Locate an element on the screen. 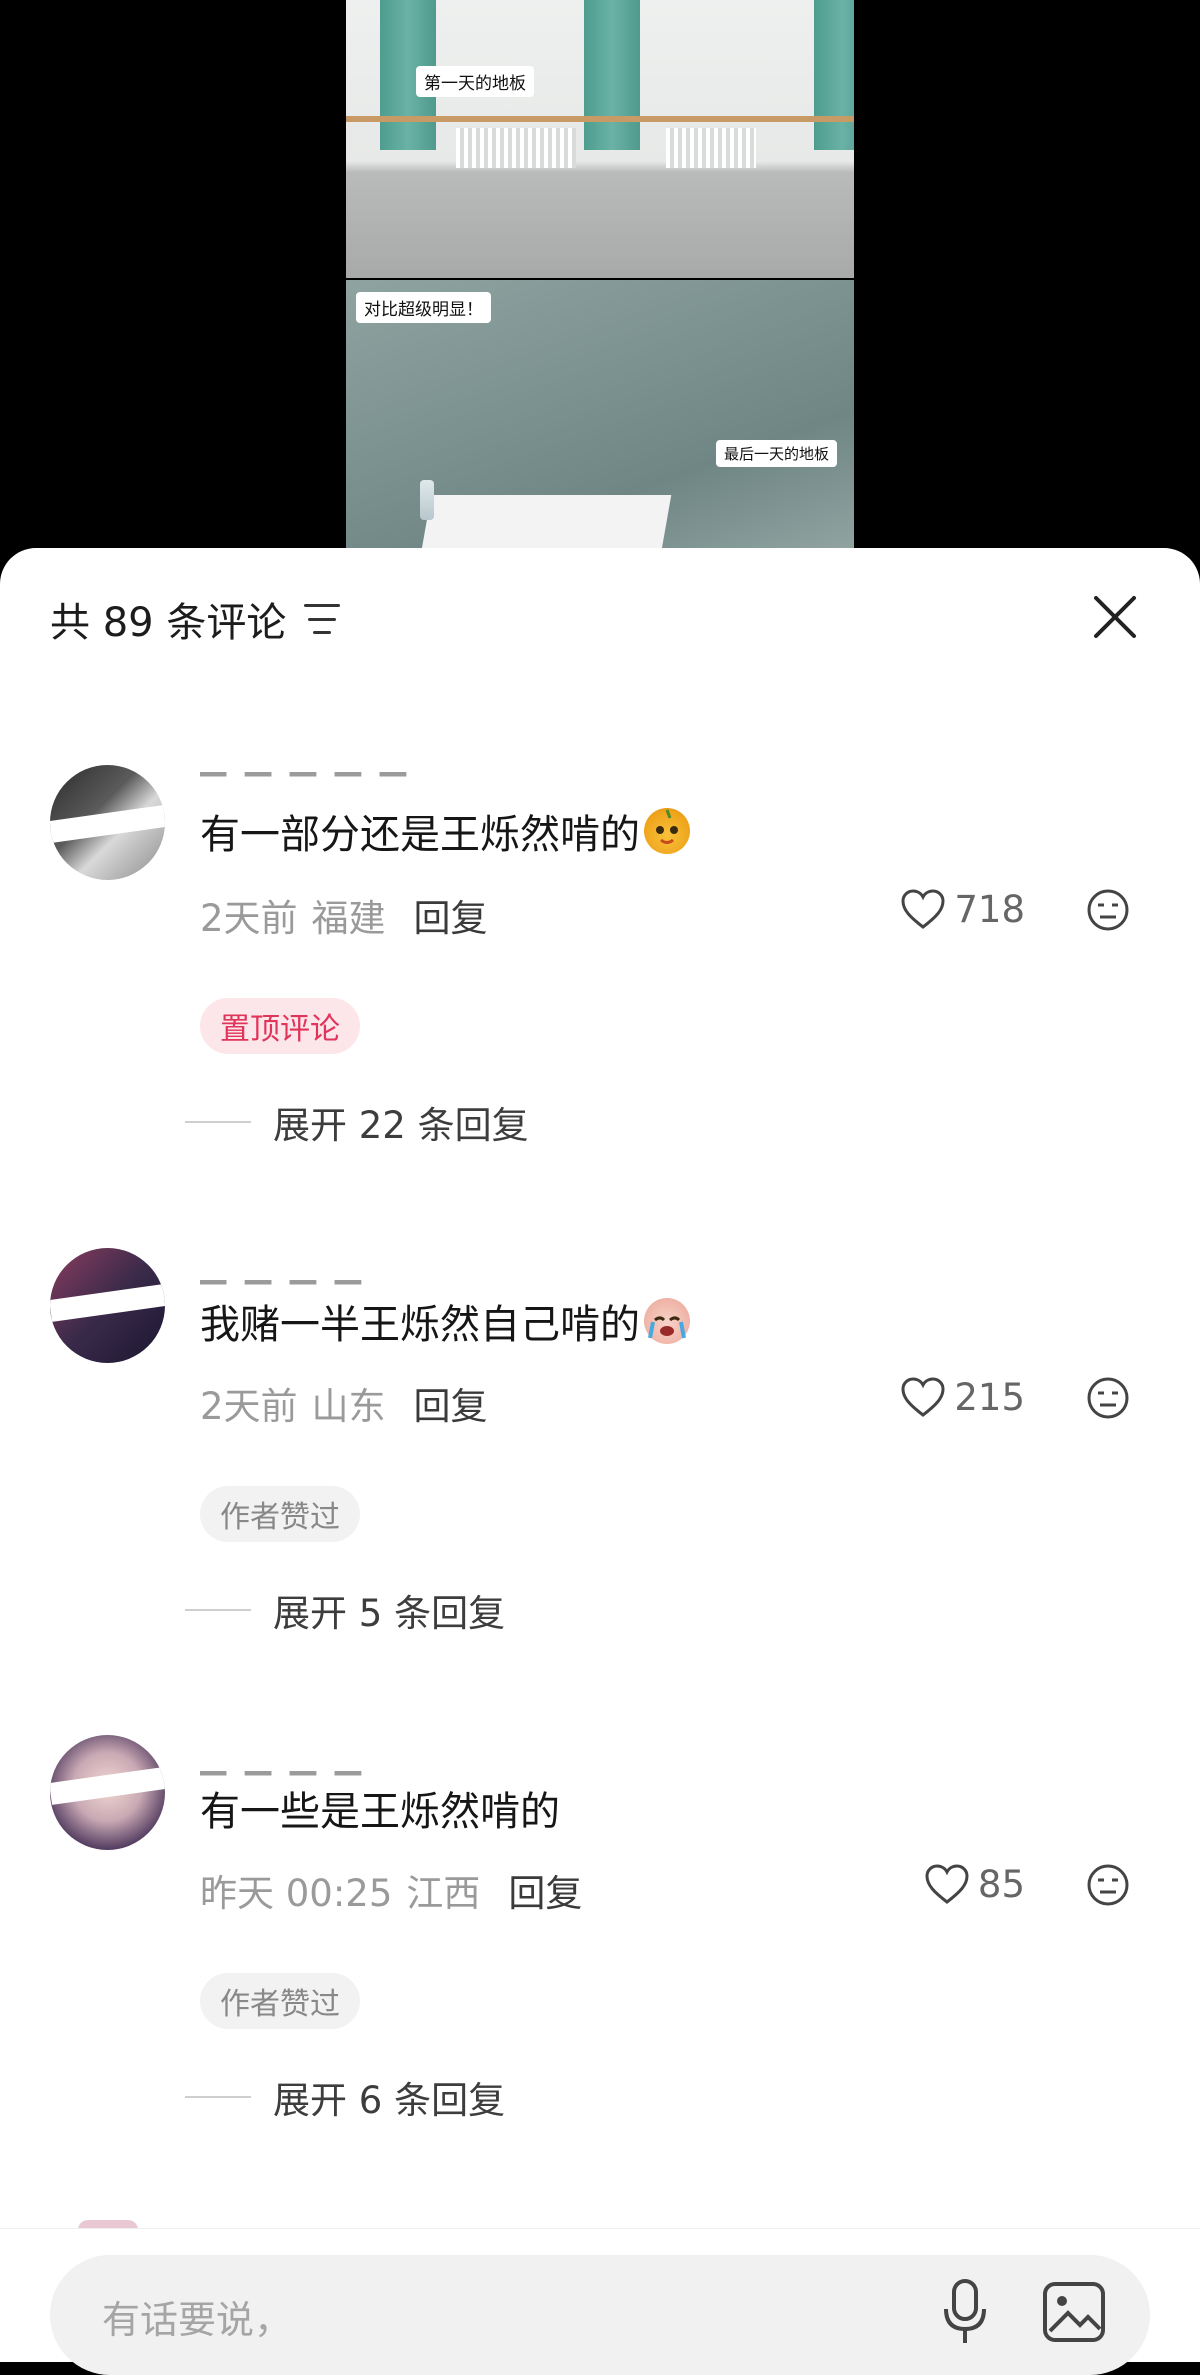 The width and height of the screenshot is (1200, 2375). expand-replies-button: 展开 5 条回复 is located at coordinates (345, 1610).